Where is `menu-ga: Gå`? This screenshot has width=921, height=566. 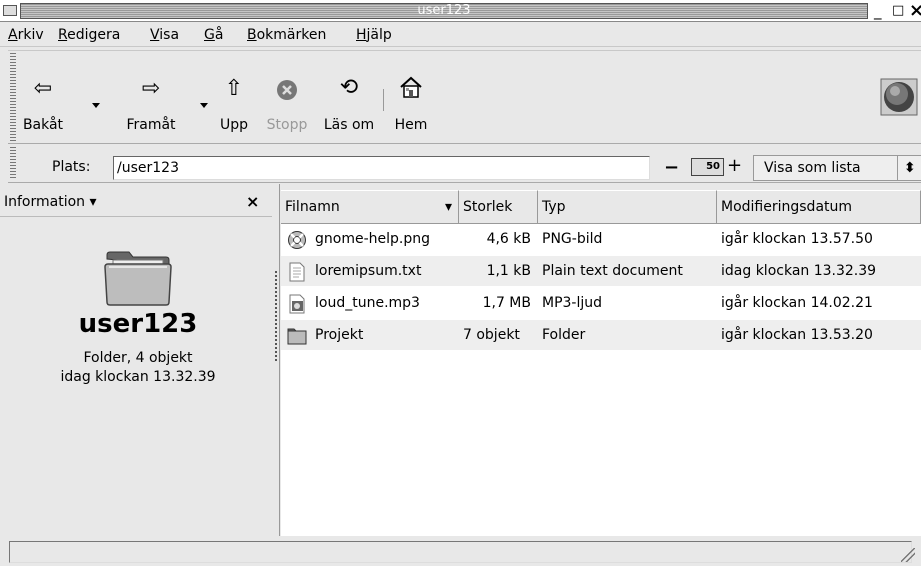 menu-ga: Gå is located at coordinates (213, 35).